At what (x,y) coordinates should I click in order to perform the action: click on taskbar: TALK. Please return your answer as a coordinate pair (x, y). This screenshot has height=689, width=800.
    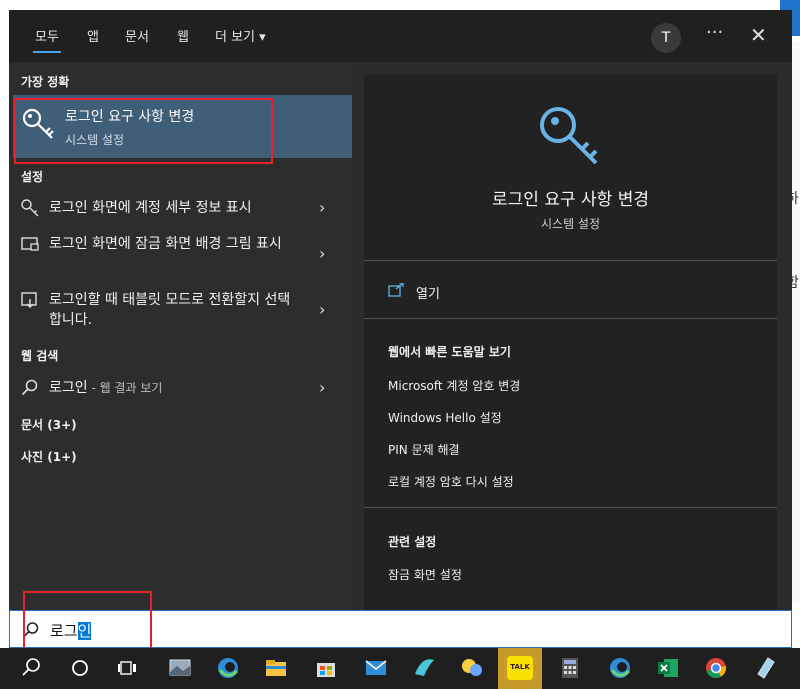
    Looking at the image, I should click on (400, 668).